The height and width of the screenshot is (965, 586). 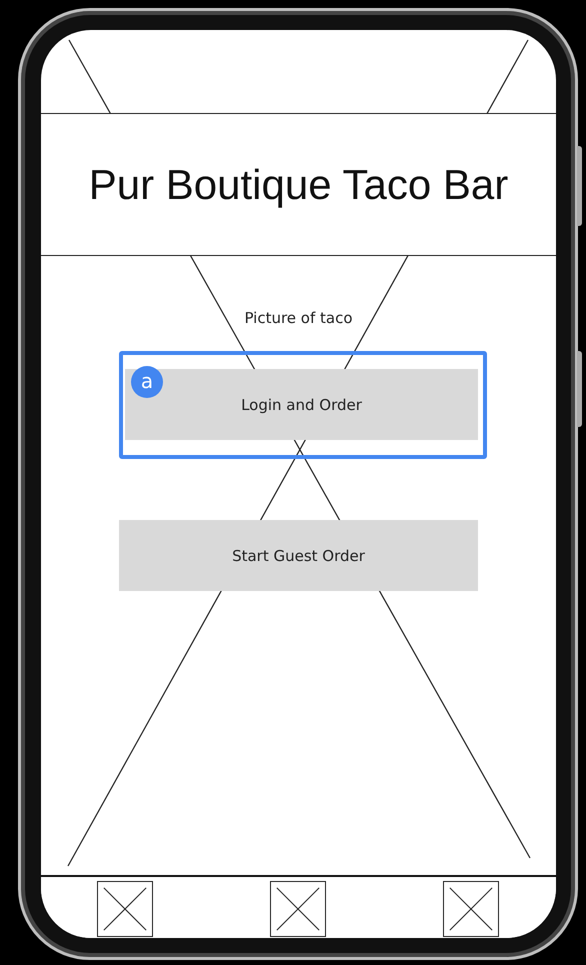 What do you see at coordinates (298, 555) in the screenshot?
I see `order-button: Start Guest Order` at bounding box center [298, 555].